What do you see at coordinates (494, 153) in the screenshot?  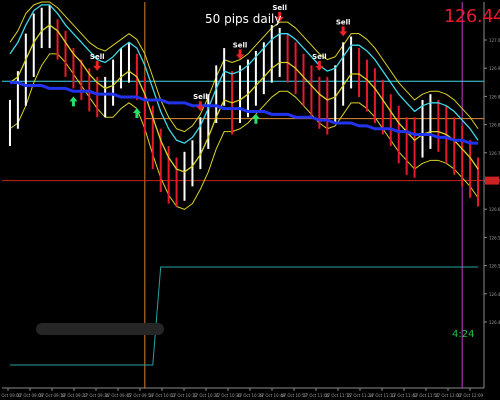 I see `y-tick-label: 126.760` at bounding box center [494, 153].